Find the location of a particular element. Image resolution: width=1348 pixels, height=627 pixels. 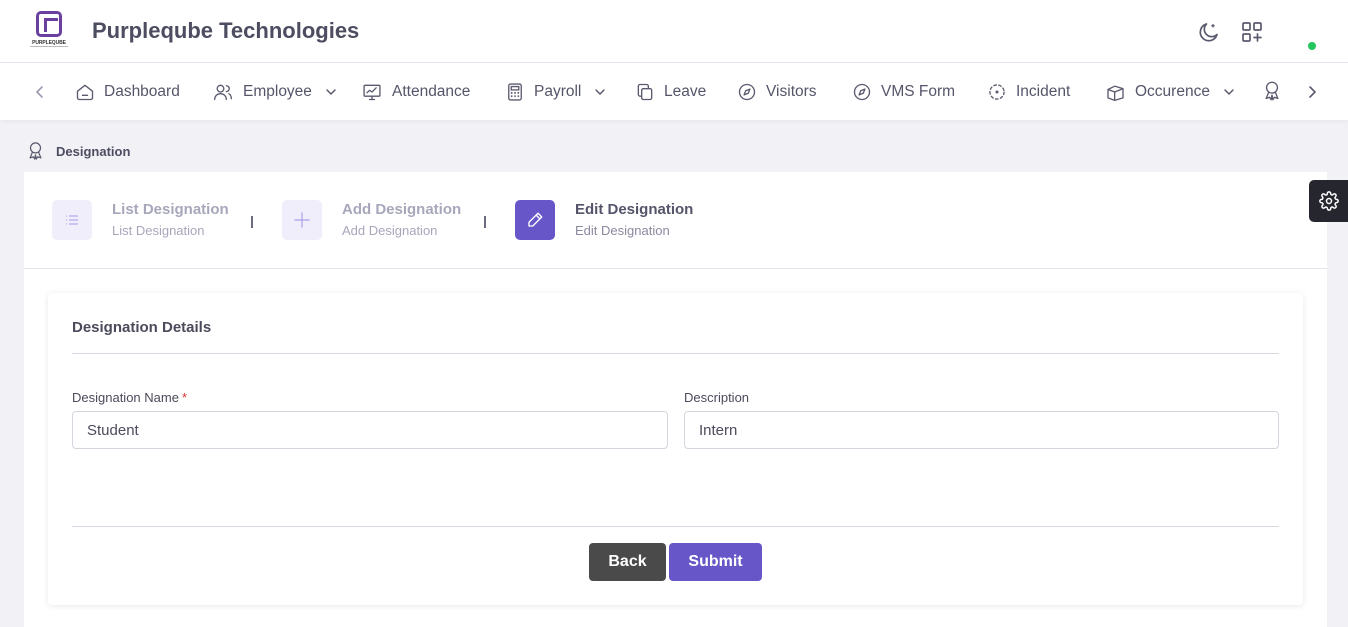

list-icon is located at coordinates (72, 220).